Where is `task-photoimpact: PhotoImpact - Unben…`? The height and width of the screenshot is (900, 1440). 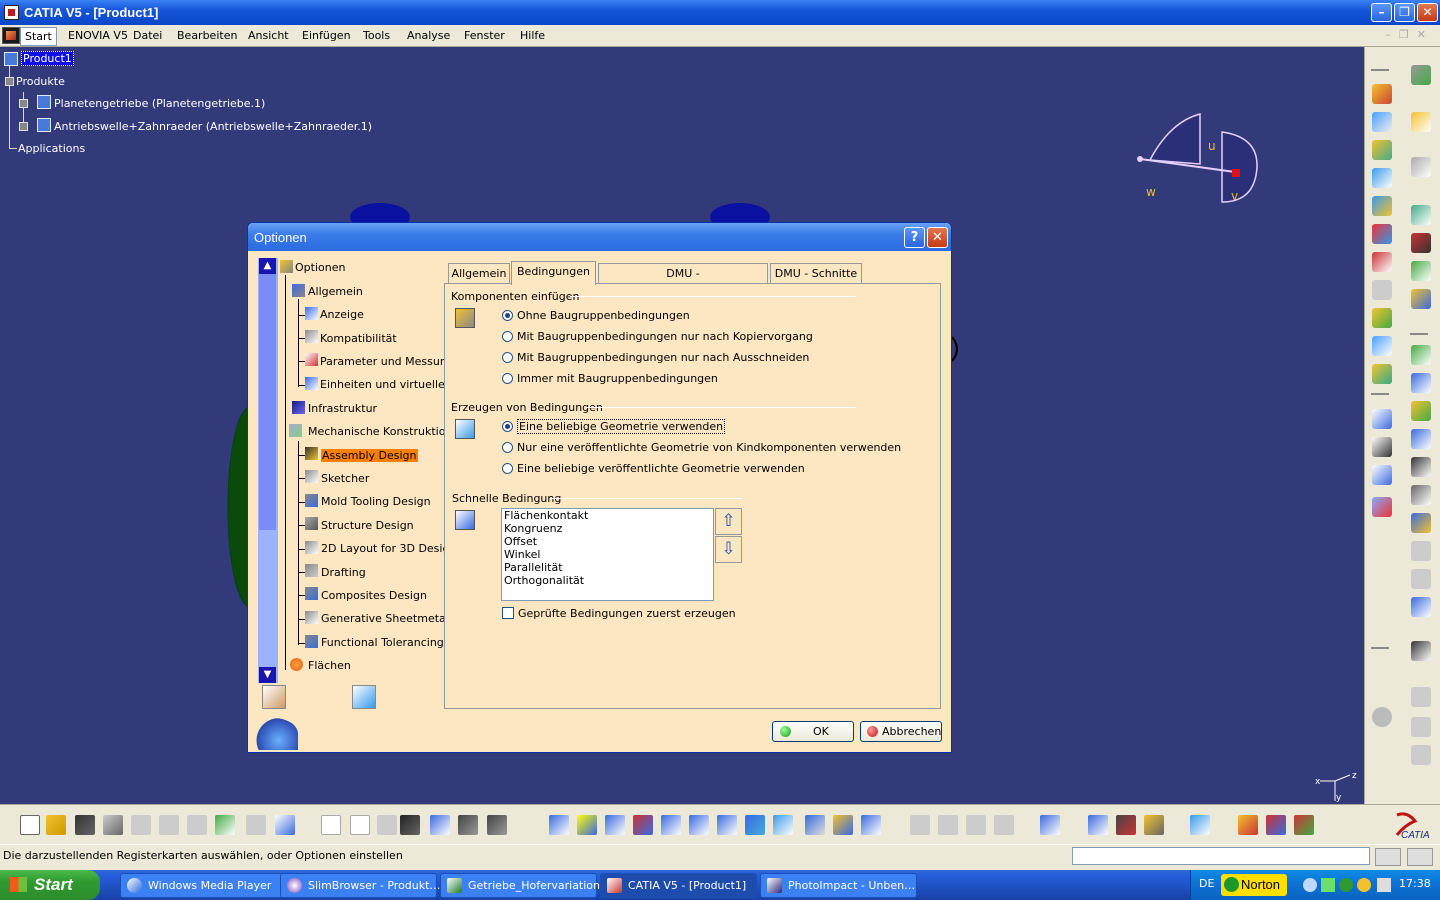
task-photoimpact: PhotoImpact - Unben… is located at coordinates (838, 885).